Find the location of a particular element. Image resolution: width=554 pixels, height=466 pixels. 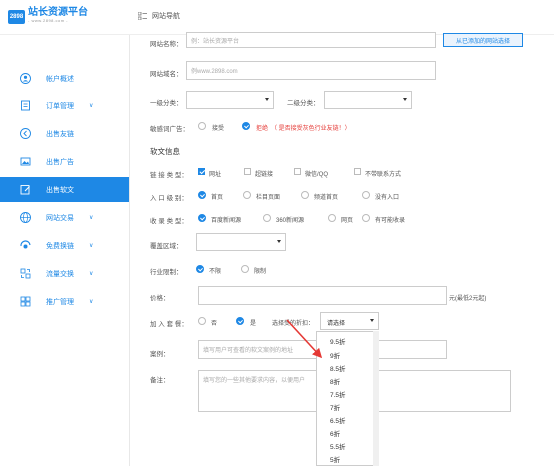

category1-select is located at coordinates (230, 100).